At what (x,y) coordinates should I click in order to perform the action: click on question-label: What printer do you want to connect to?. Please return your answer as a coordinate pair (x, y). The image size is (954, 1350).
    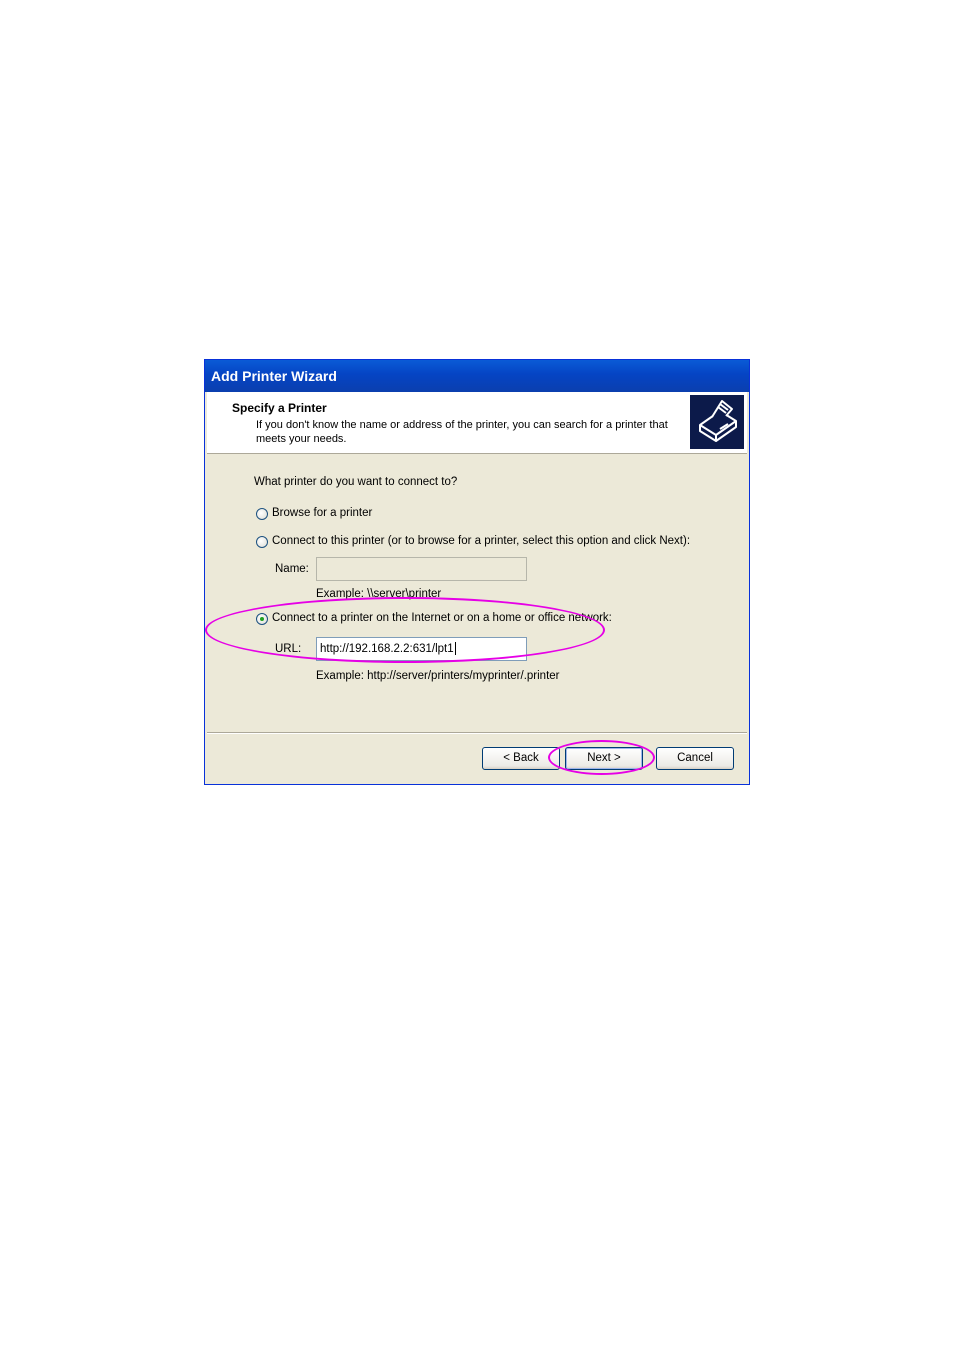
    Looking at the image, I should click on (356, 482).